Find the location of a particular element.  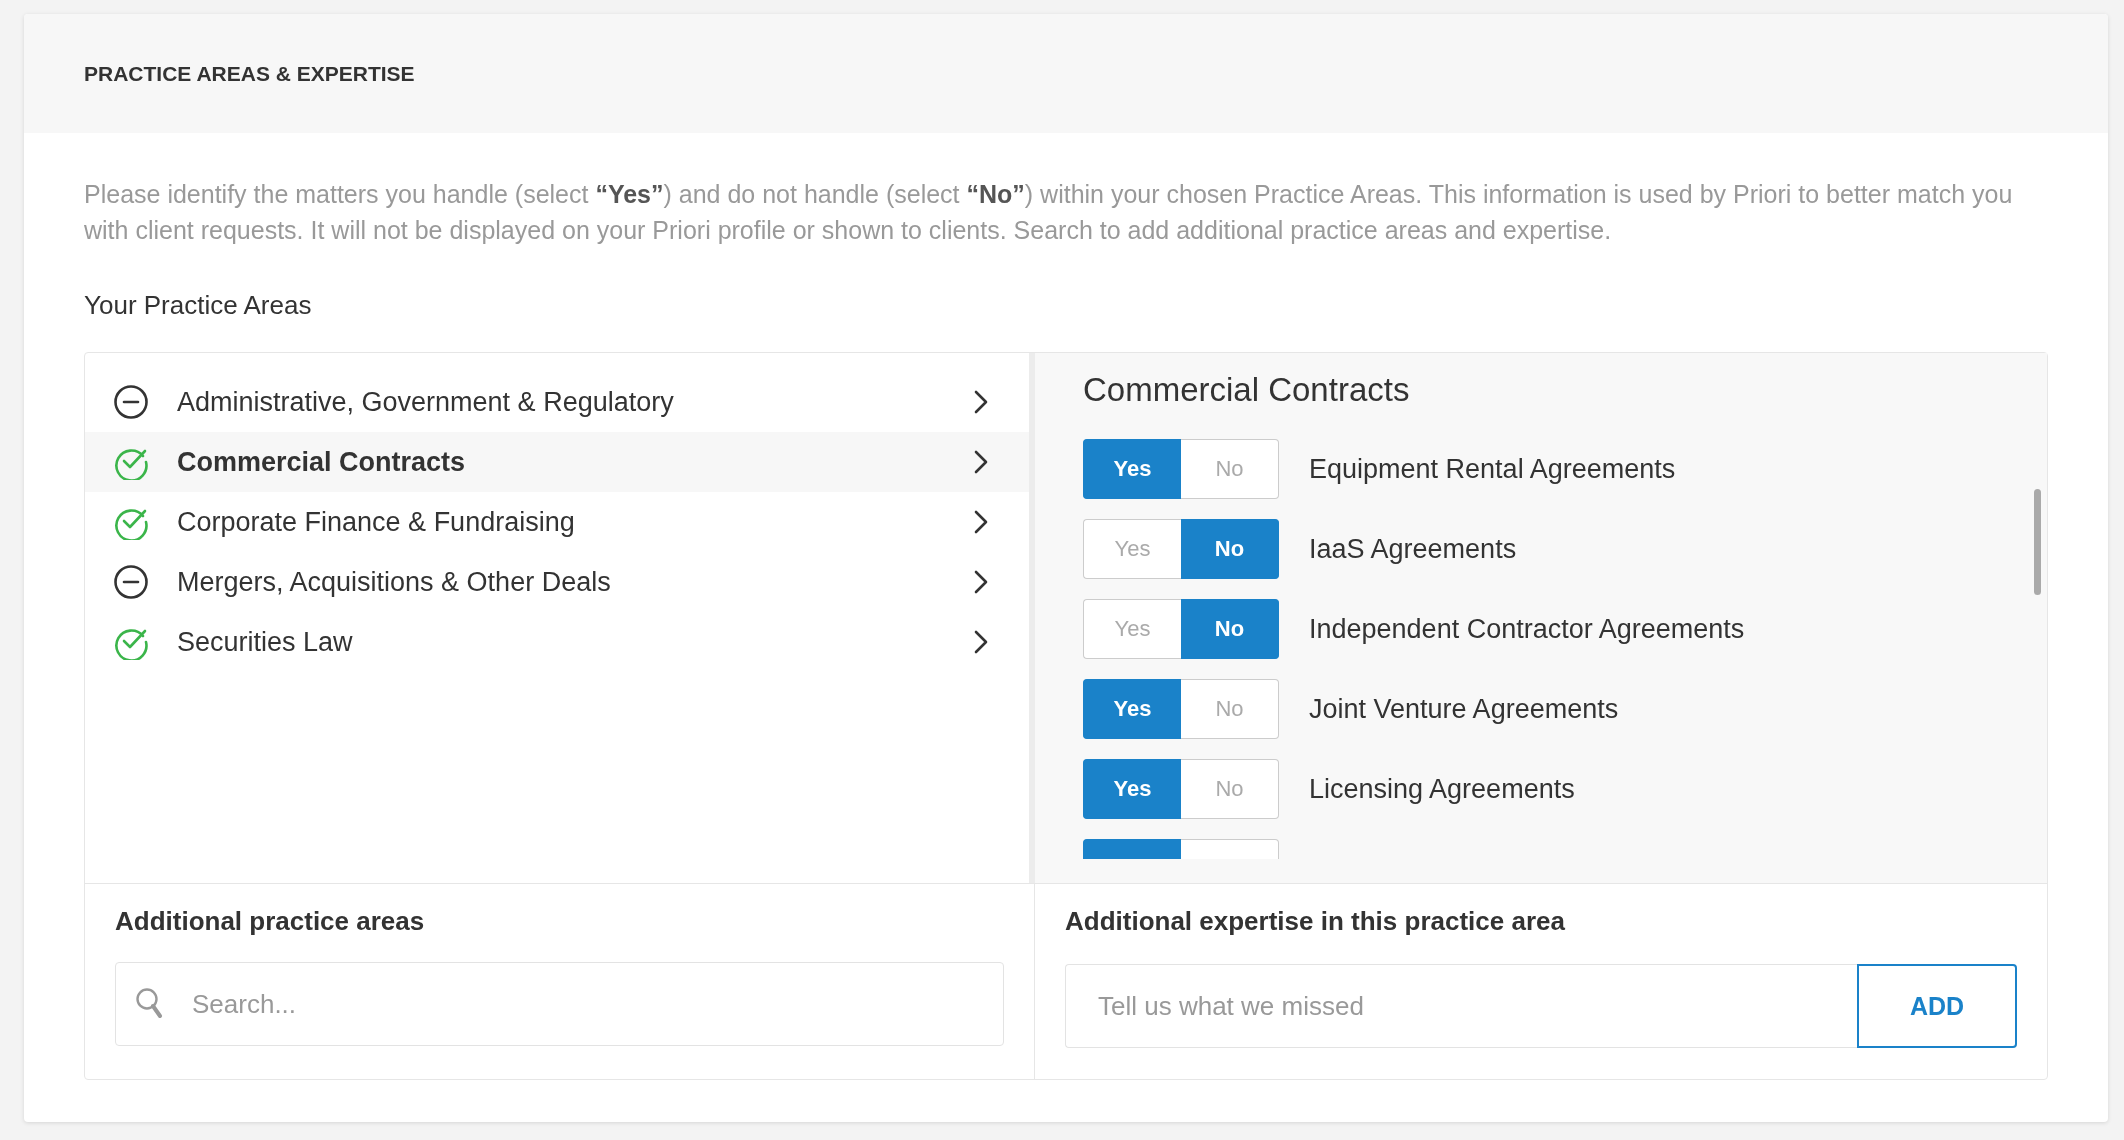

field-label: Additional expertise in this practice area is located at coordinates (1315, 922).